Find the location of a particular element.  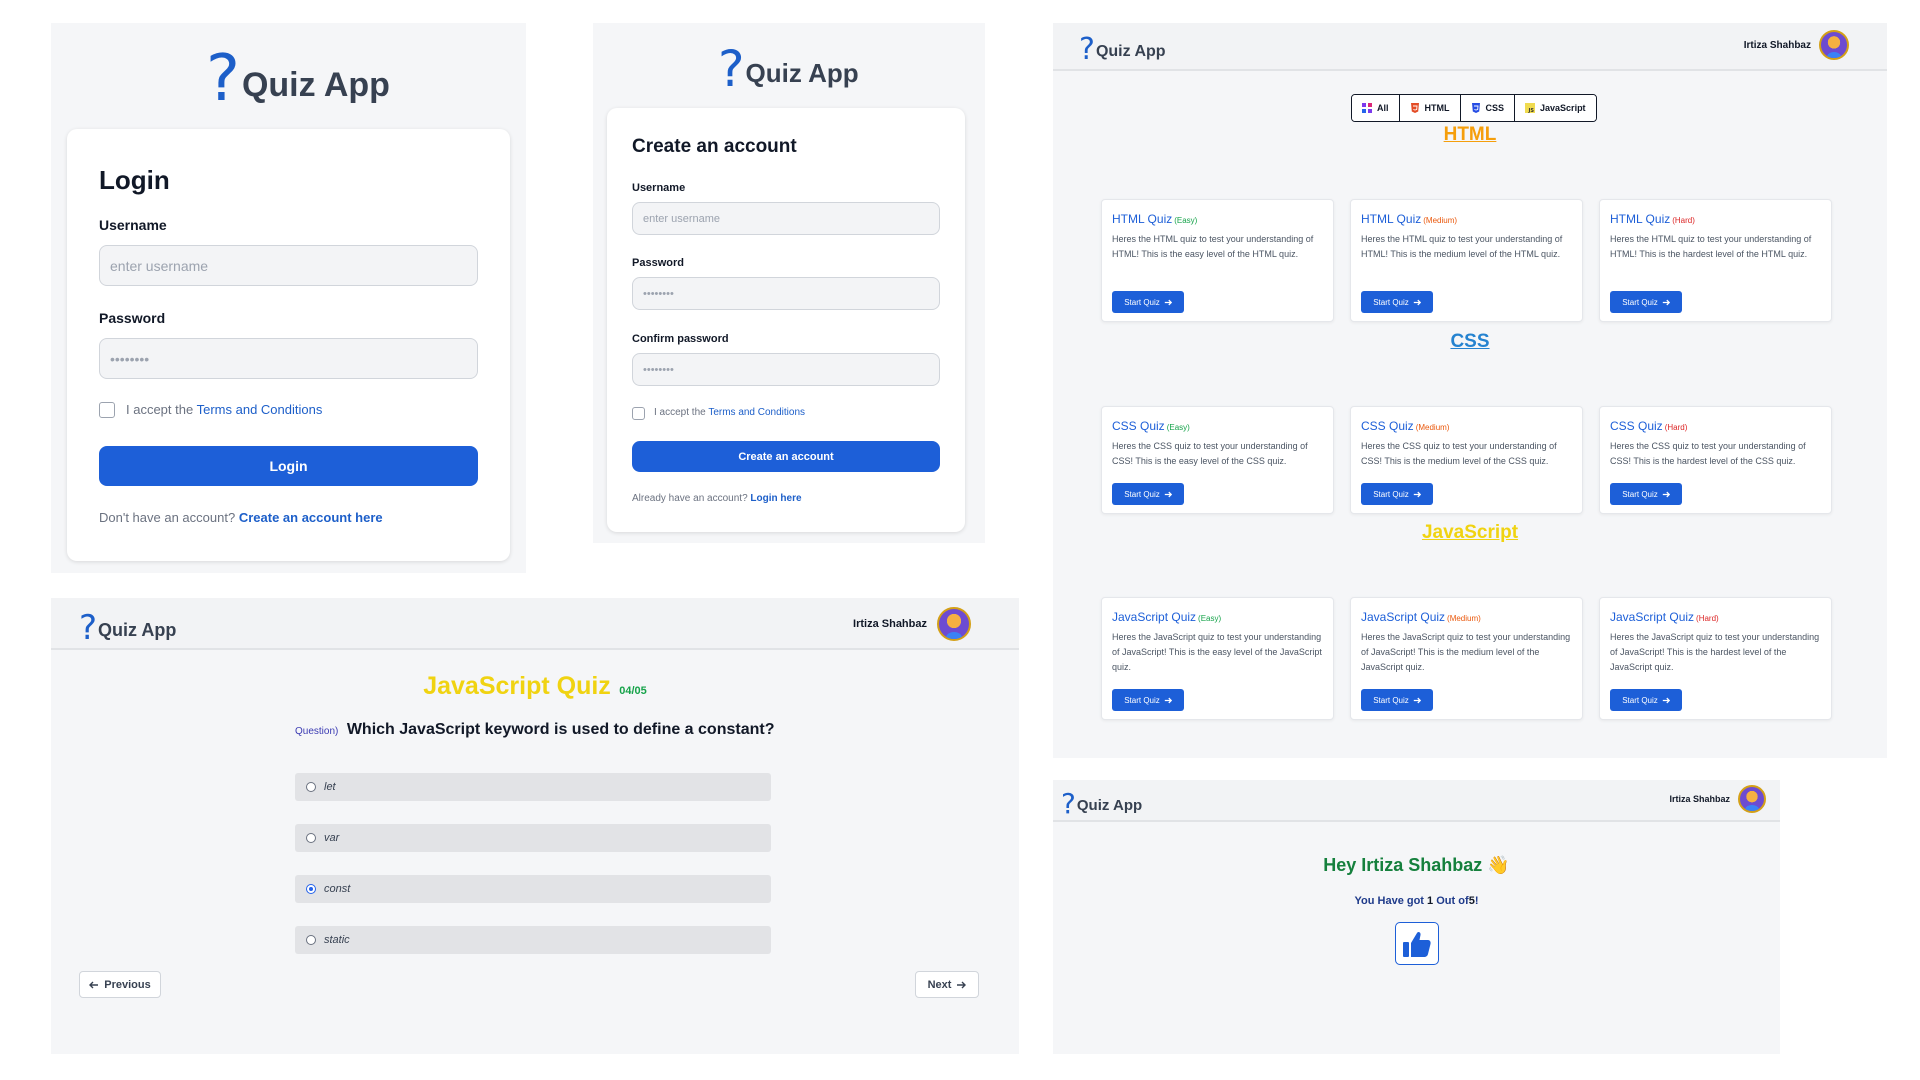

user-name: Irtiza Shahbaz is located at coordinates (1777, 45).